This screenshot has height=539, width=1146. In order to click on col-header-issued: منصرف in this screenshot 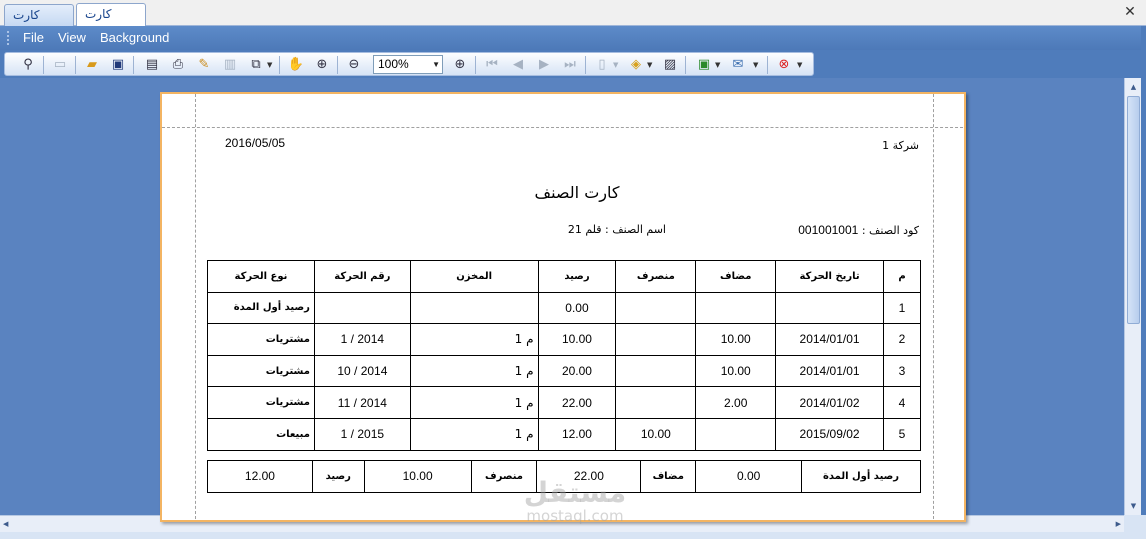, I will do `click(656, 276)`.